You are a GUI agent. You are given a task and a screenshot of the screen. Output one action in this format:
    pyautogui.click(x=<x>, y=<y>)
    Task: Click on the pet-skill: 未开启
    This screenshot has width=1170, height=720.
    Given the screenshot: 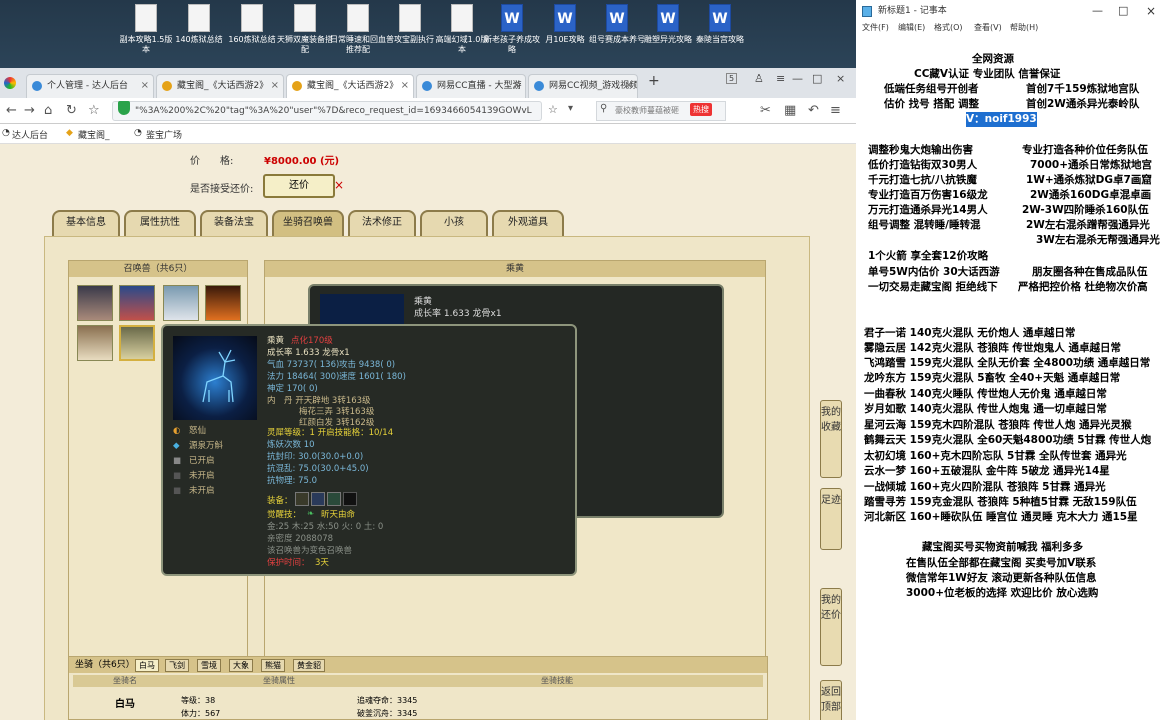 What is the action you would take?
    pyautogui.click(x=202, y=476)
    